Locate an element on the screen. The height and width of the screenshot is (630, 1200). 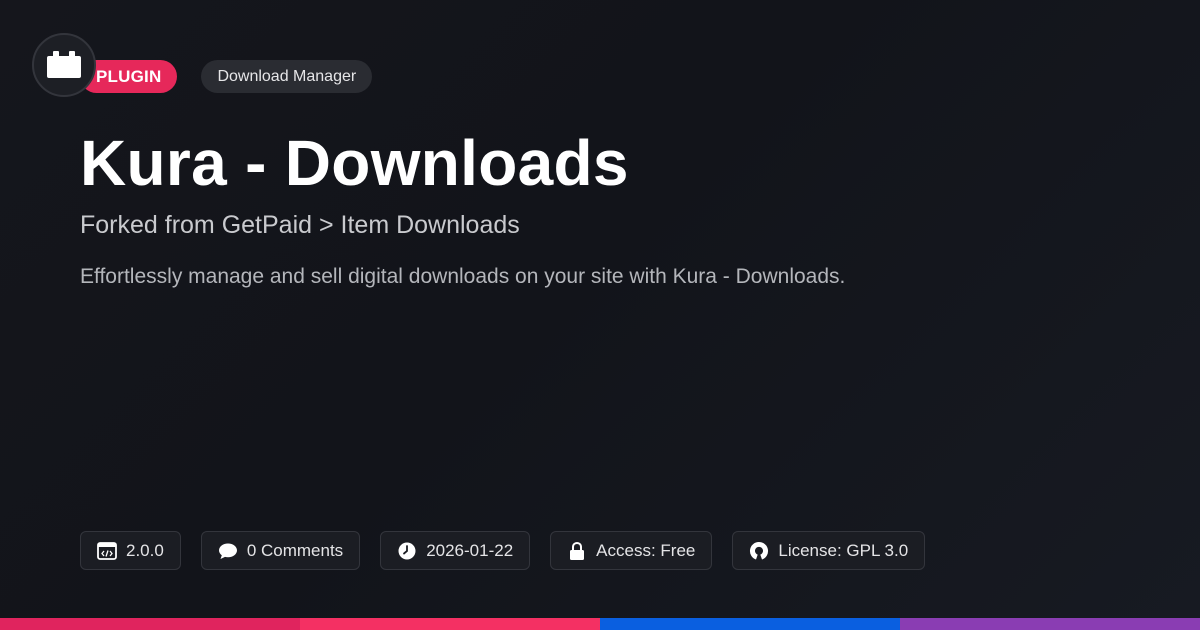
comment-bubble-icon is located at coordinates (228, 551).